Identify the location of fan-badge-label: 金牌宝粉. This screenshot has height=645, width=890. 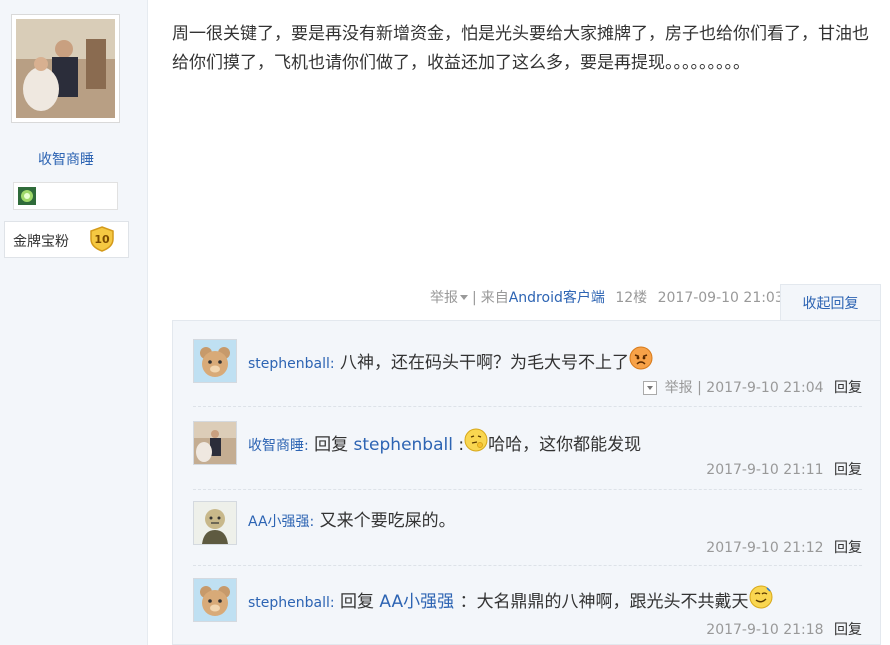
(41, 242).